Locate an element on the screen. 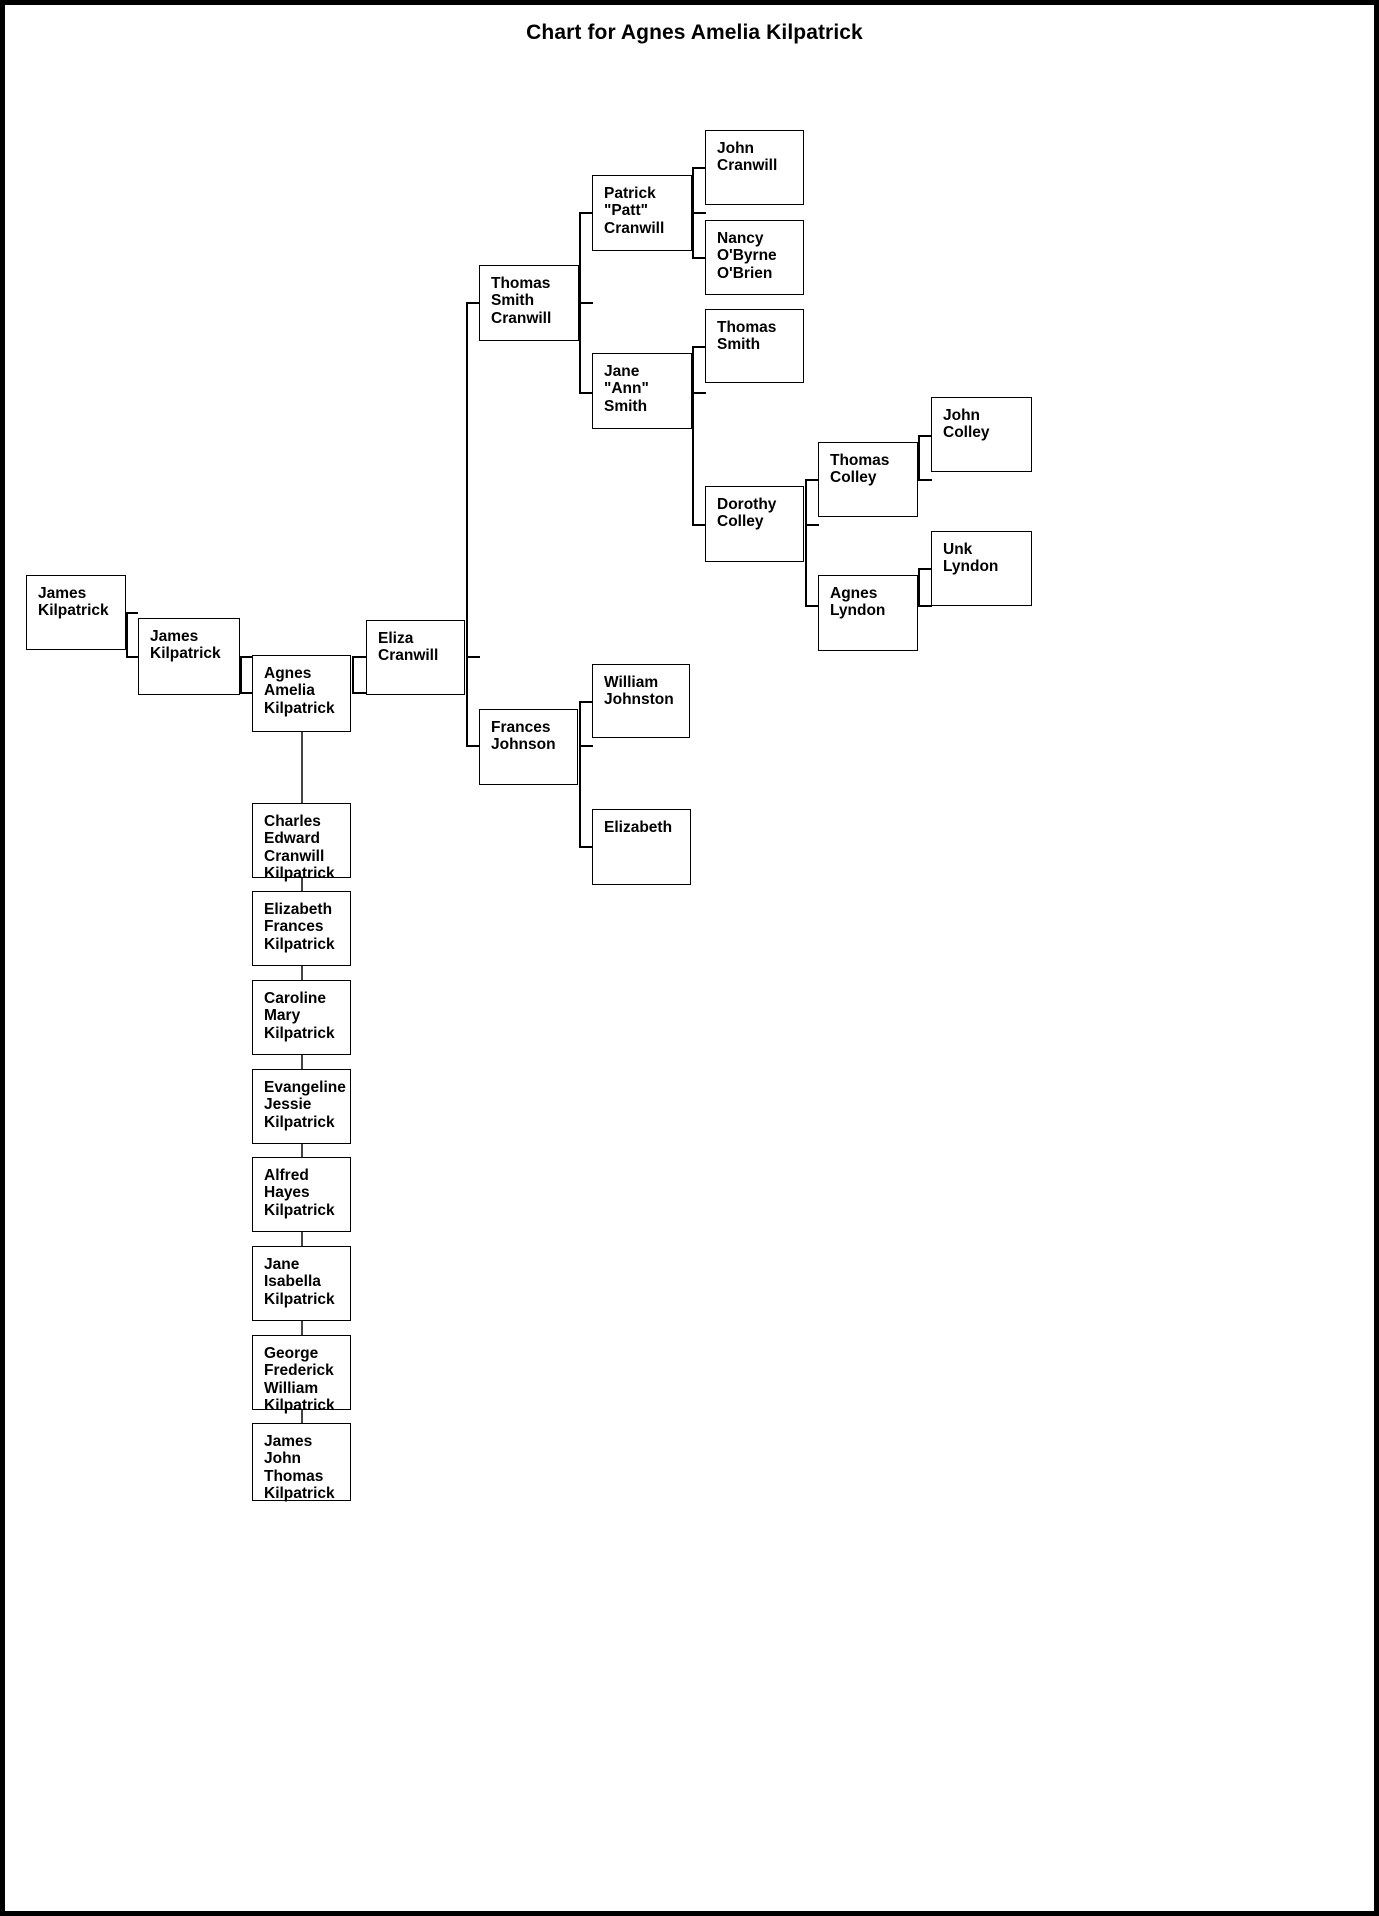  node-nancy-obyrne-obrien: Nancy O'Byrne O'Brien is located at coordinates (754, 257).